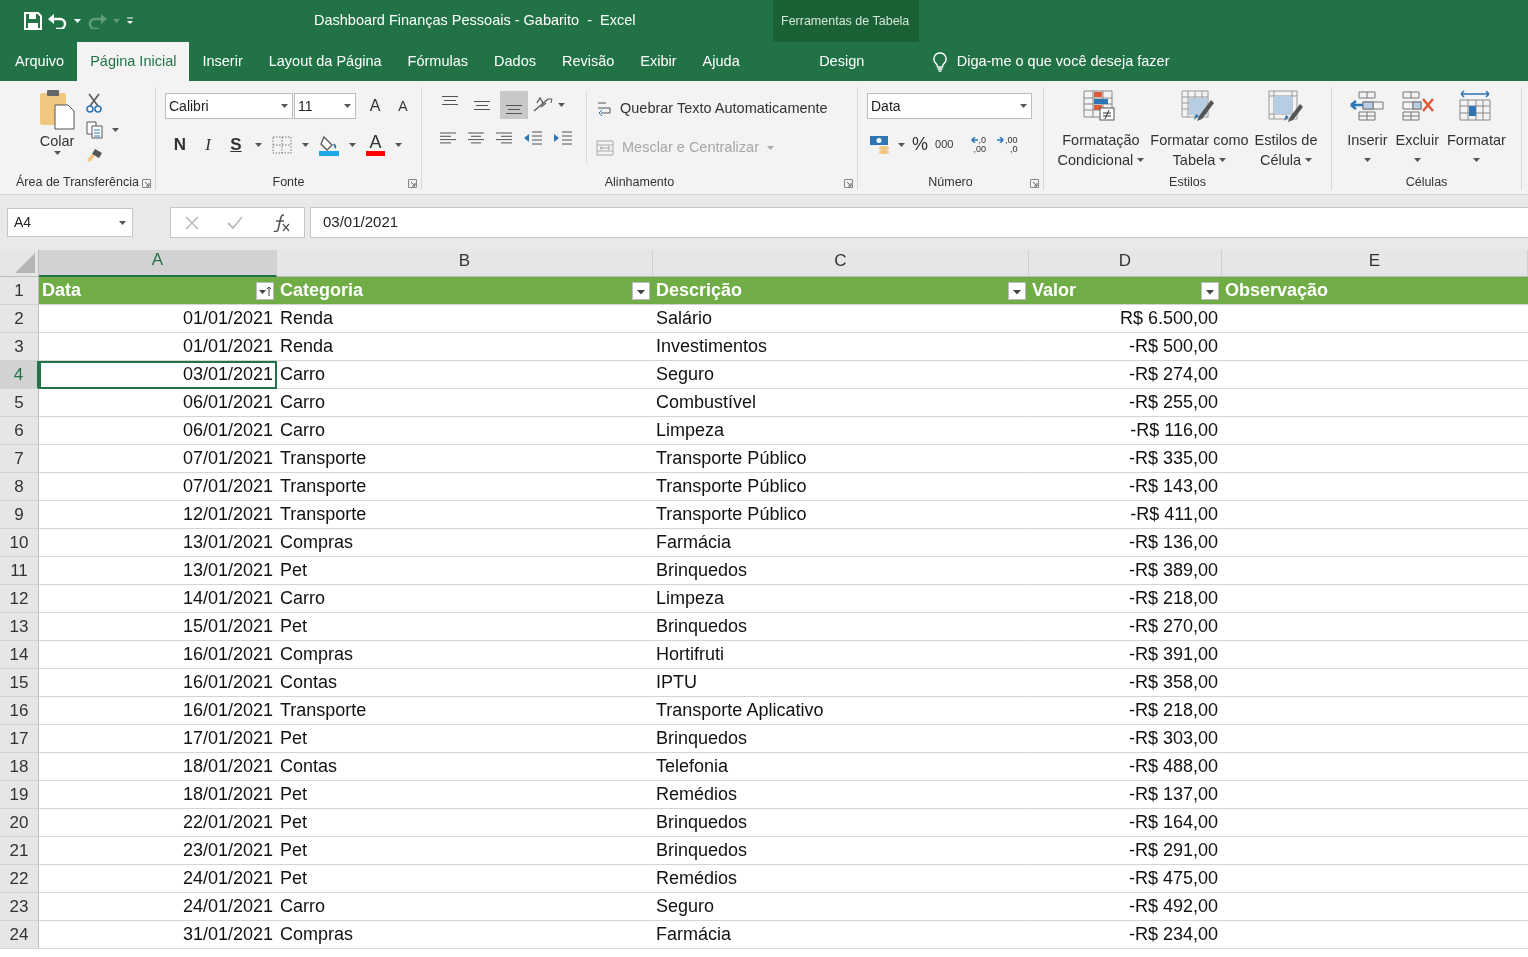  What do you see at coordinates (504, 138) in the screenshot?
I see `align-right-icon` at bounding box center [504, 138].